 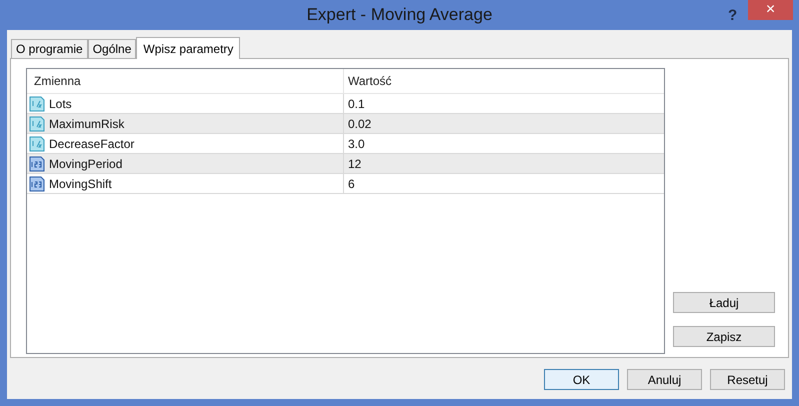 I want to click on parameter-value: 0.1, so click(x=356, y=103).